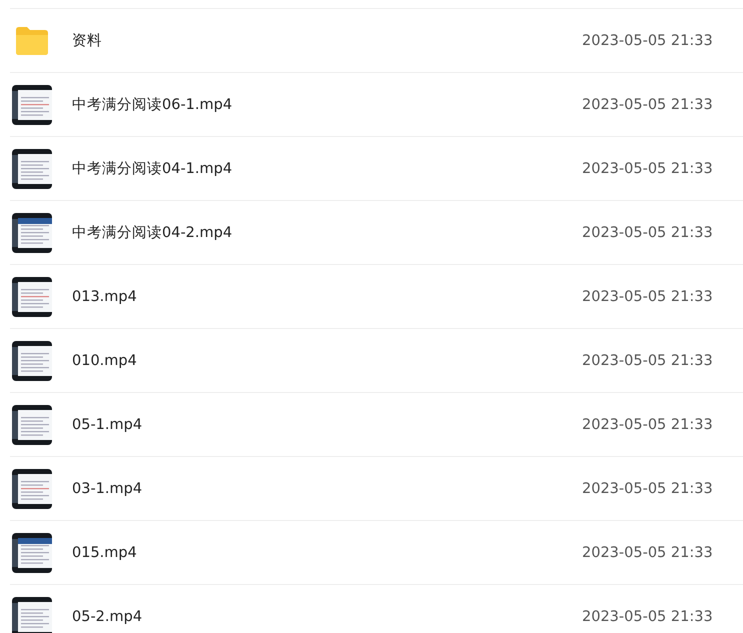 The width and height of the screenshot is (743, 633). What do you see at coordinates (32, 40) in the screenshot?
I see `folder-icon` at bounding box center [32, 40].